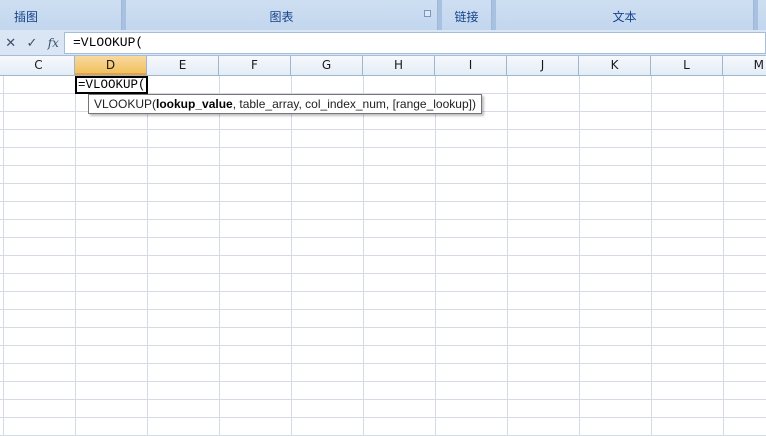  What do you see at coordinates (125, 104) in the screenshot?
I see `tooltip-function-name: VLOOKUP(` at bounding box center [125, 104].